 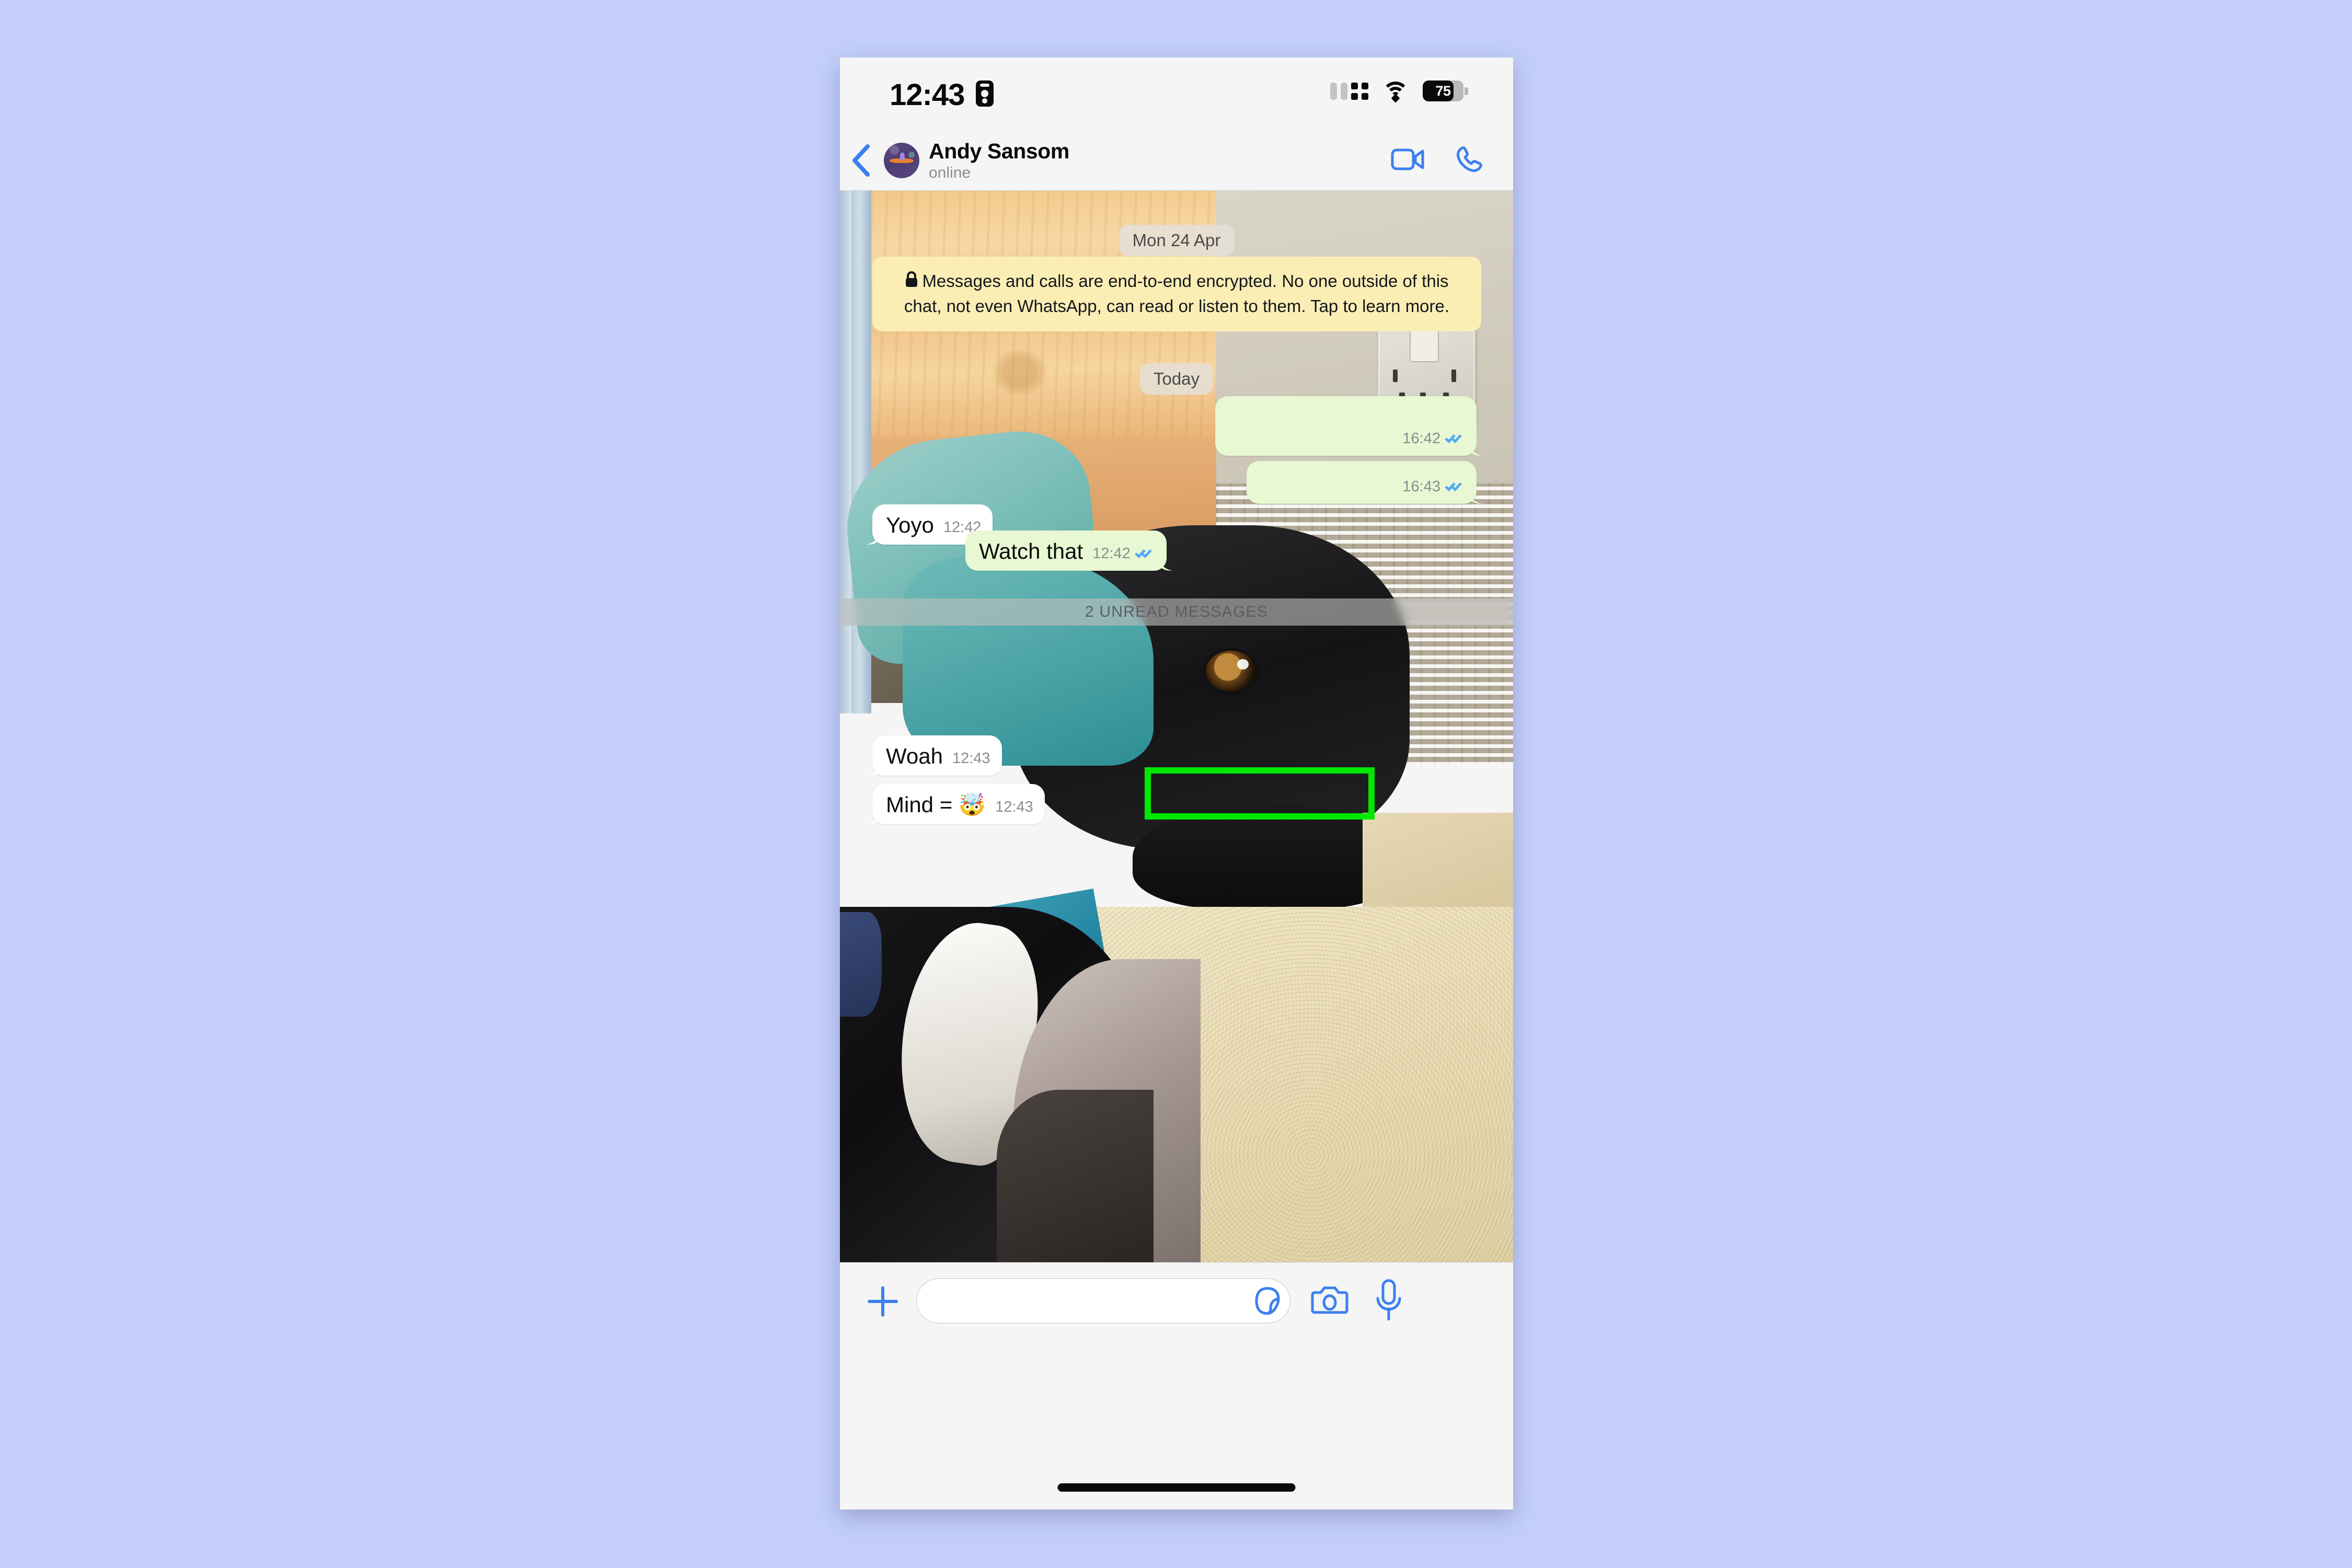 I want to click on video-call-button, so click(x=1408, y=160).